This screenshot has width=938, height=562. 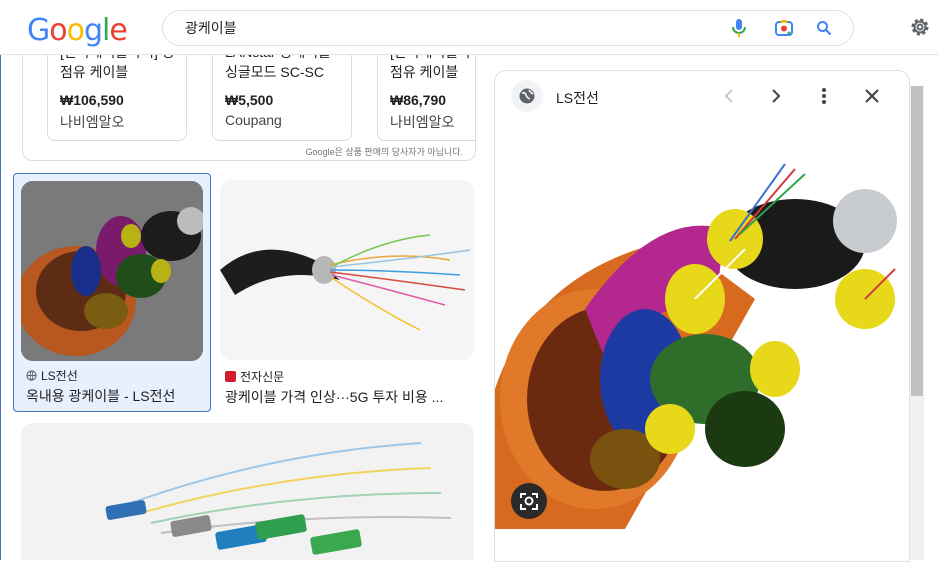 What do you see at coordinates (52, 375) in the screenshot?
I see `result-source: LS전선` at bounding box center [52, 375].